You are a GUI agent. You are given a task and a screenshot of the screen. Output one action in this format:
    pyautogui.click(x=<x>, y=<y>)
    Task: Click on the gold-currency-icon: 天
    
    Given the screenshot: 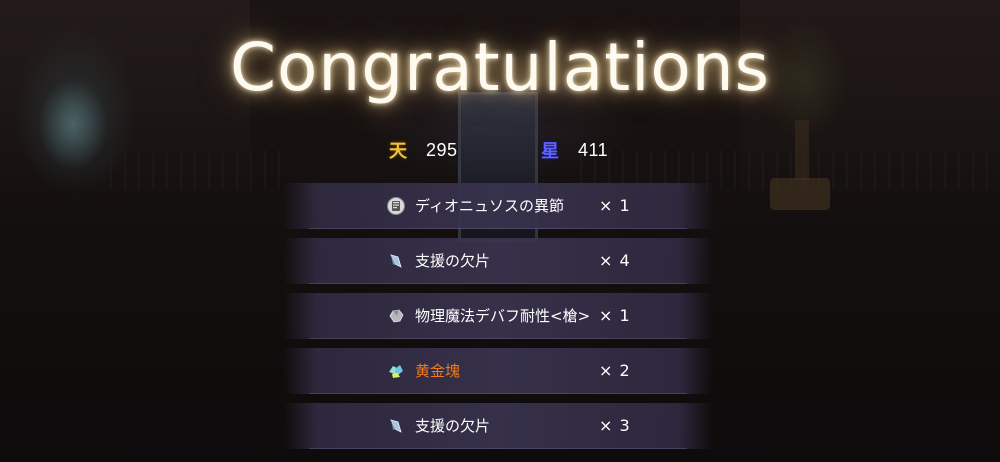 What is the action you would take?
    pyautogui.click(x=398, y=151)
    